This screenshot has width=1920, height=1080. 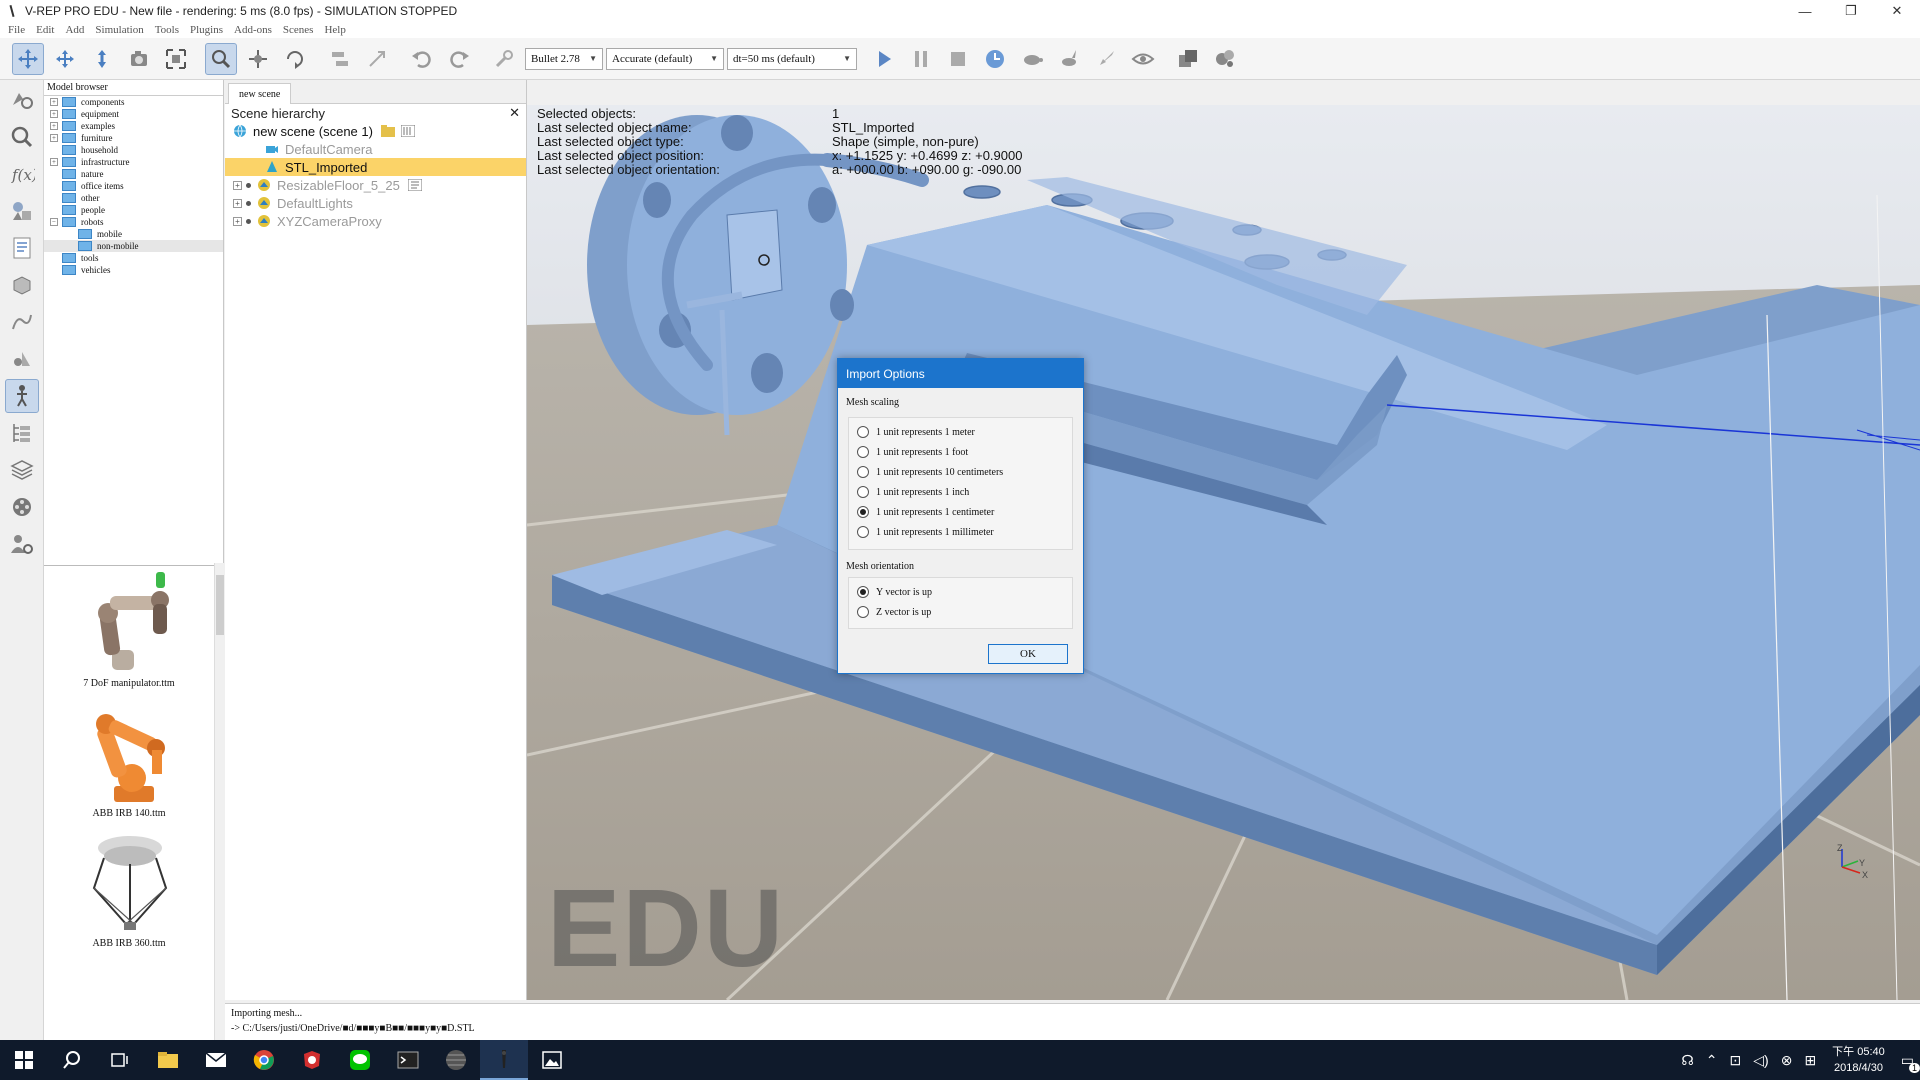 I want to click on model-tree-item: people, so click(x=133, y=210).